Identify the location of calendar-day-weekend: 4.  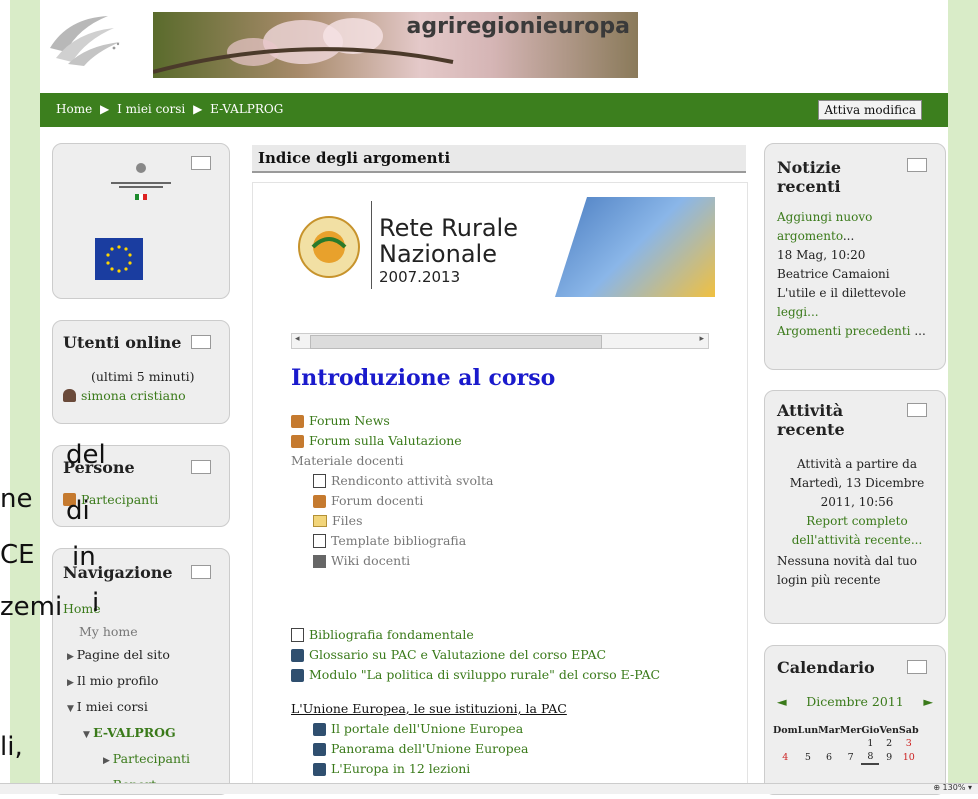
(785, 757).